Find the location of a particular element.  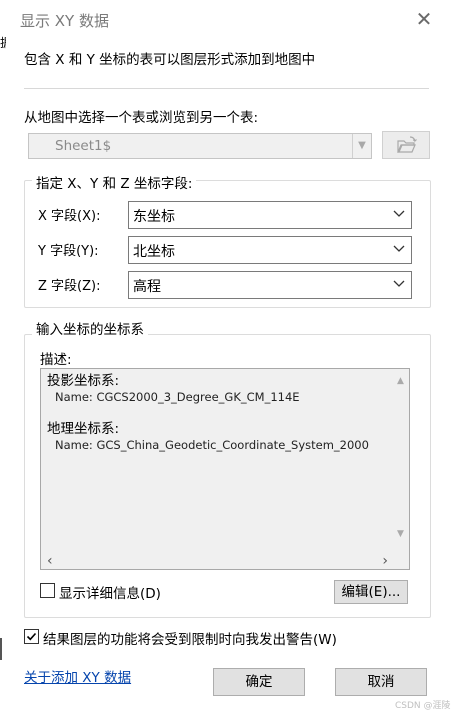

projected-name: Name: CGCS2000_3_Degree_GK_CM_114E is located at coordinates (177, 397).